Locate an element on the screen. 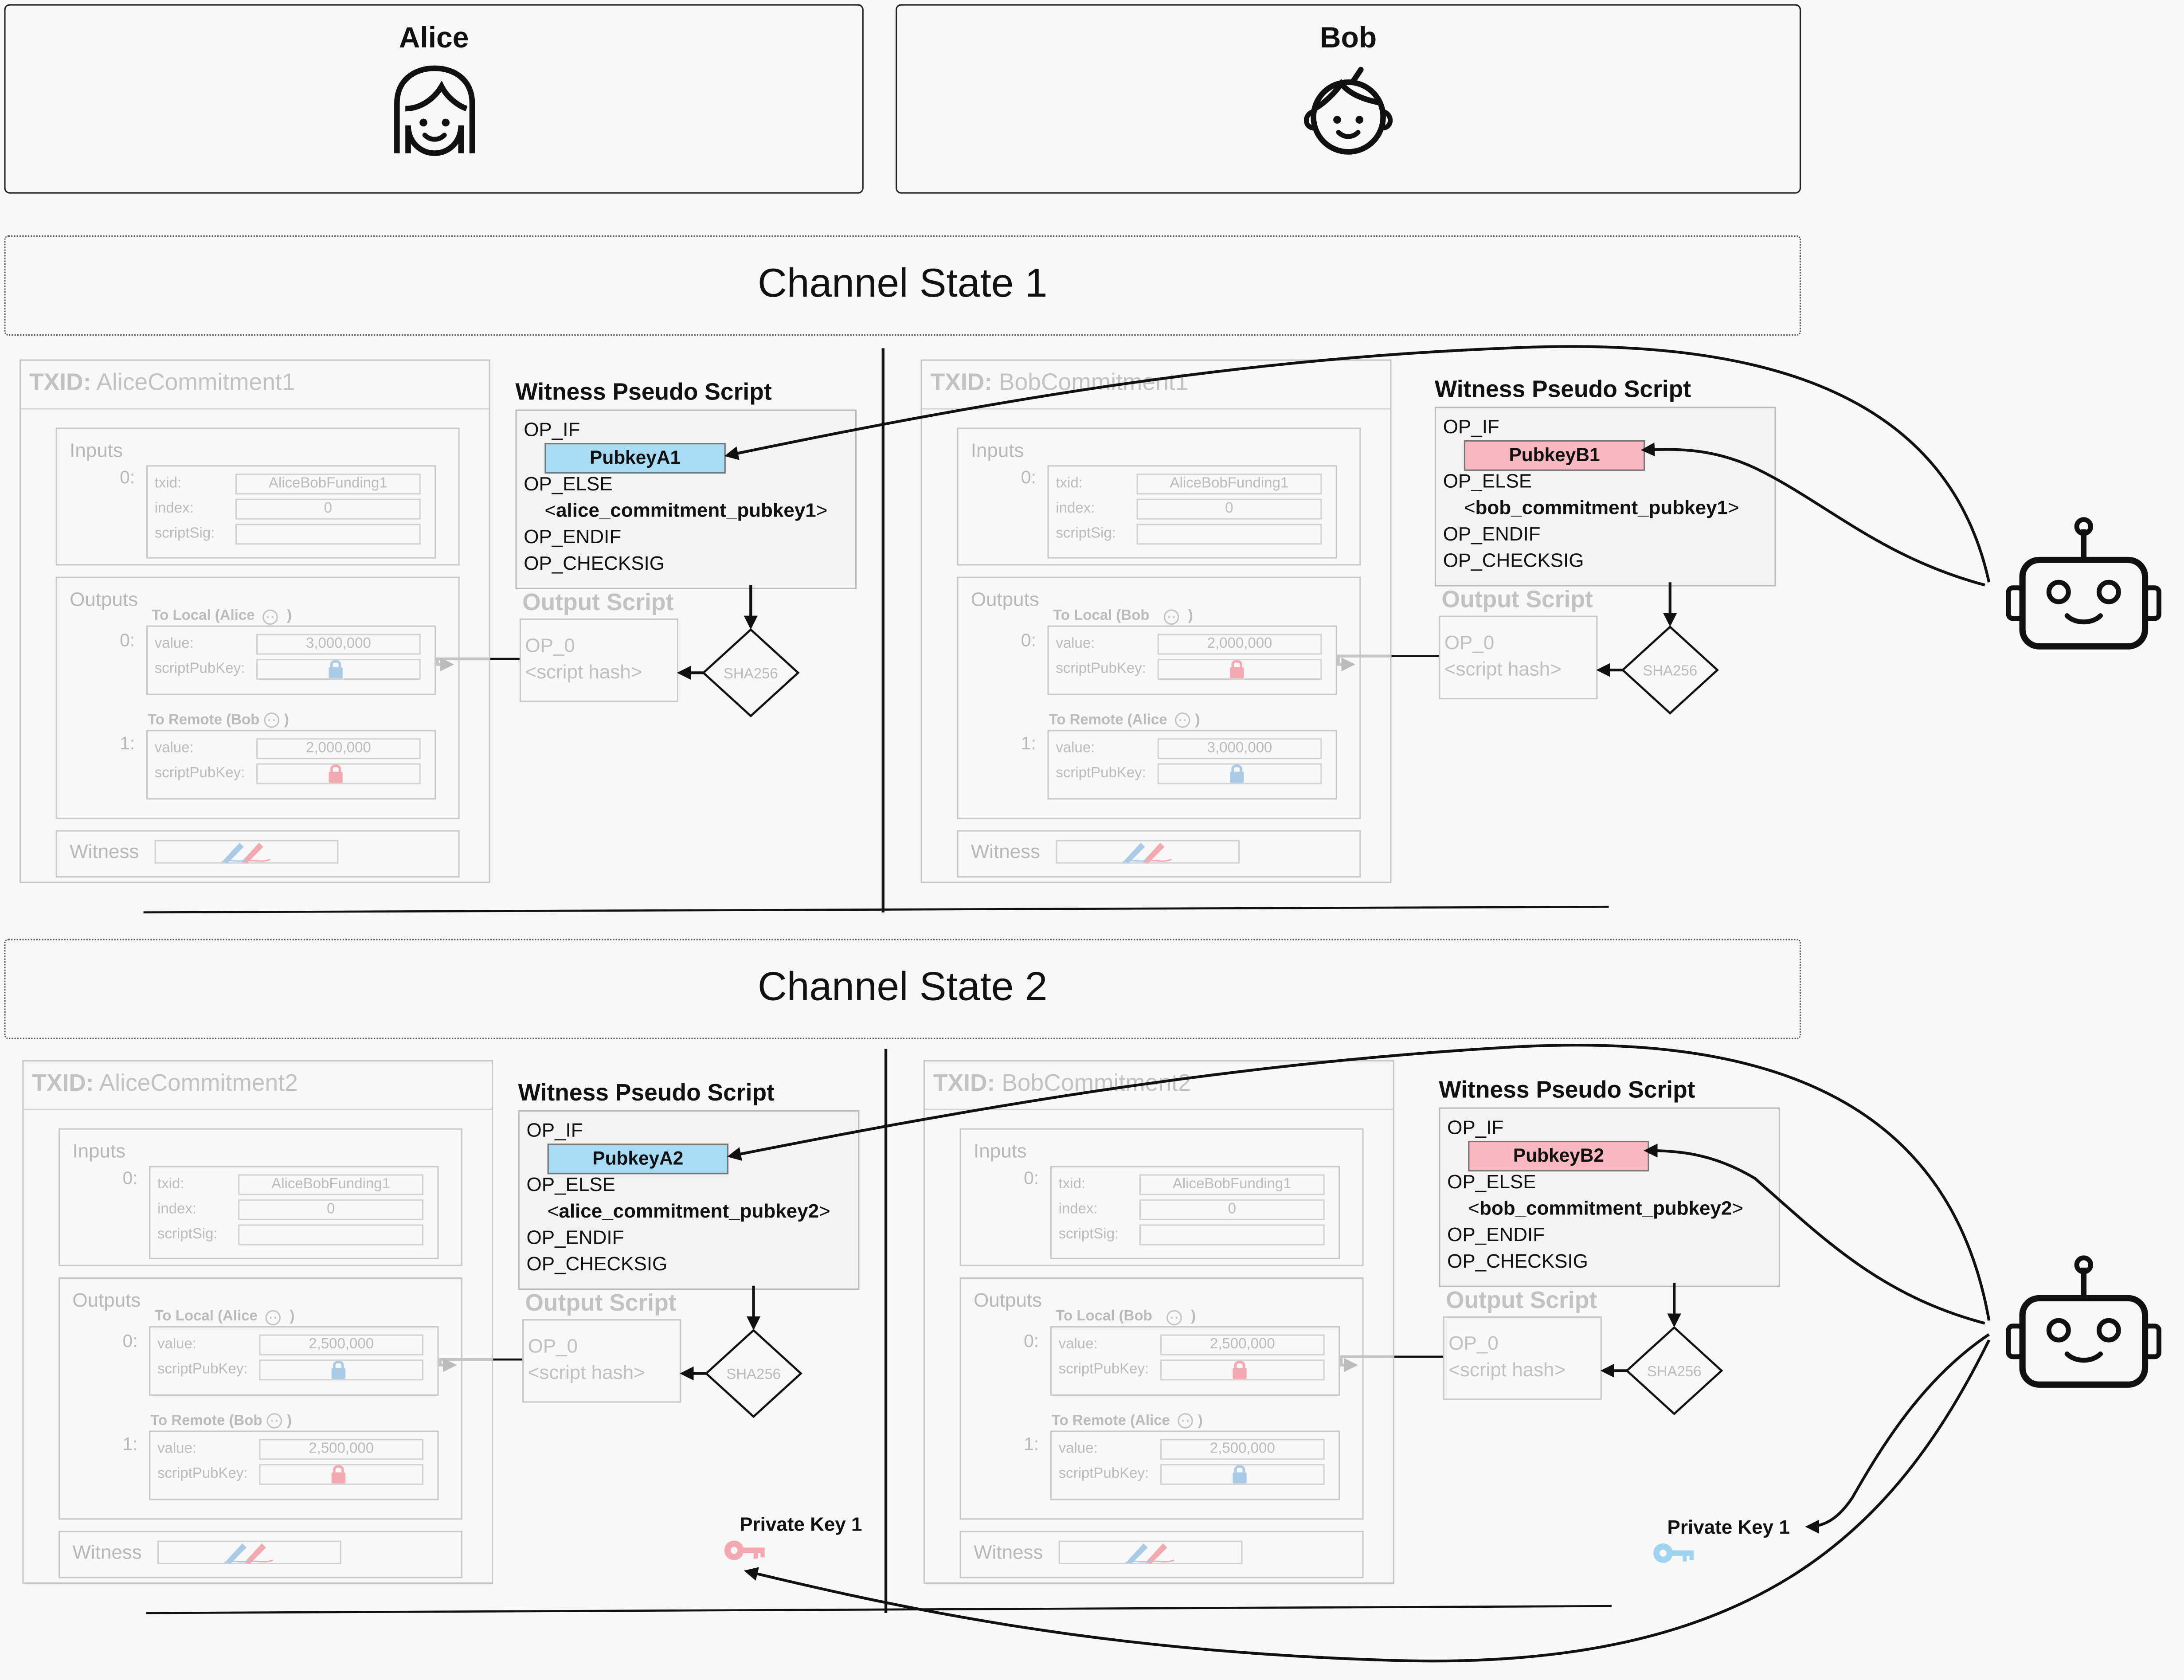 The height and width of the screenshot is (1680, 2184). robot-to-pubkeyB1-arrow is located at coordinates (1812, 515).